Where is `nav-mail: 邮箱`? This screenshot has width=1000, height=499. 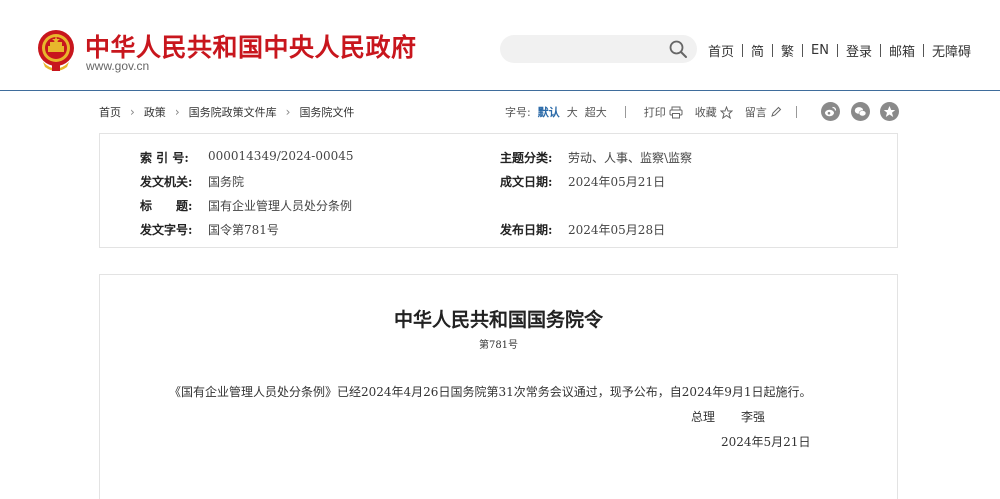 nav-mail: 邮箱 is located at coordinates (902, 50).